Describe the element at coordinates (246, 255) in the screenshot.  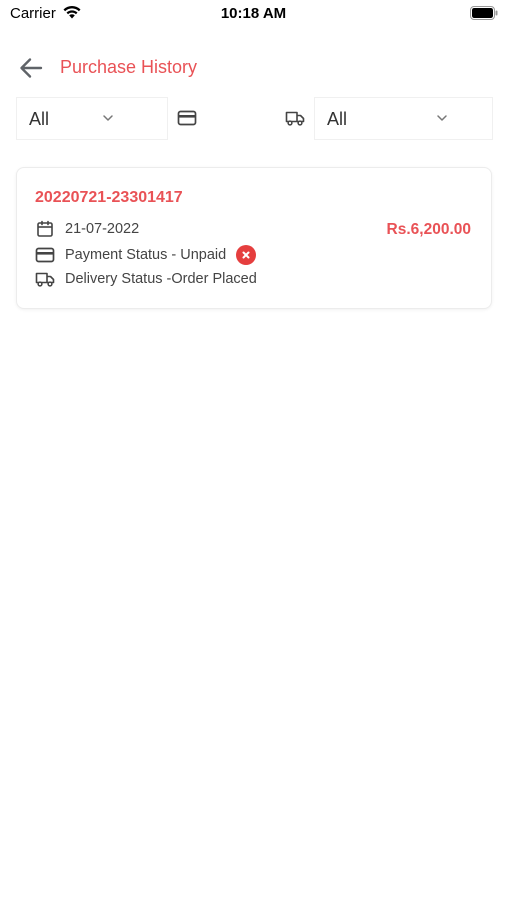
I see `unpaid-x-icon` at that location.